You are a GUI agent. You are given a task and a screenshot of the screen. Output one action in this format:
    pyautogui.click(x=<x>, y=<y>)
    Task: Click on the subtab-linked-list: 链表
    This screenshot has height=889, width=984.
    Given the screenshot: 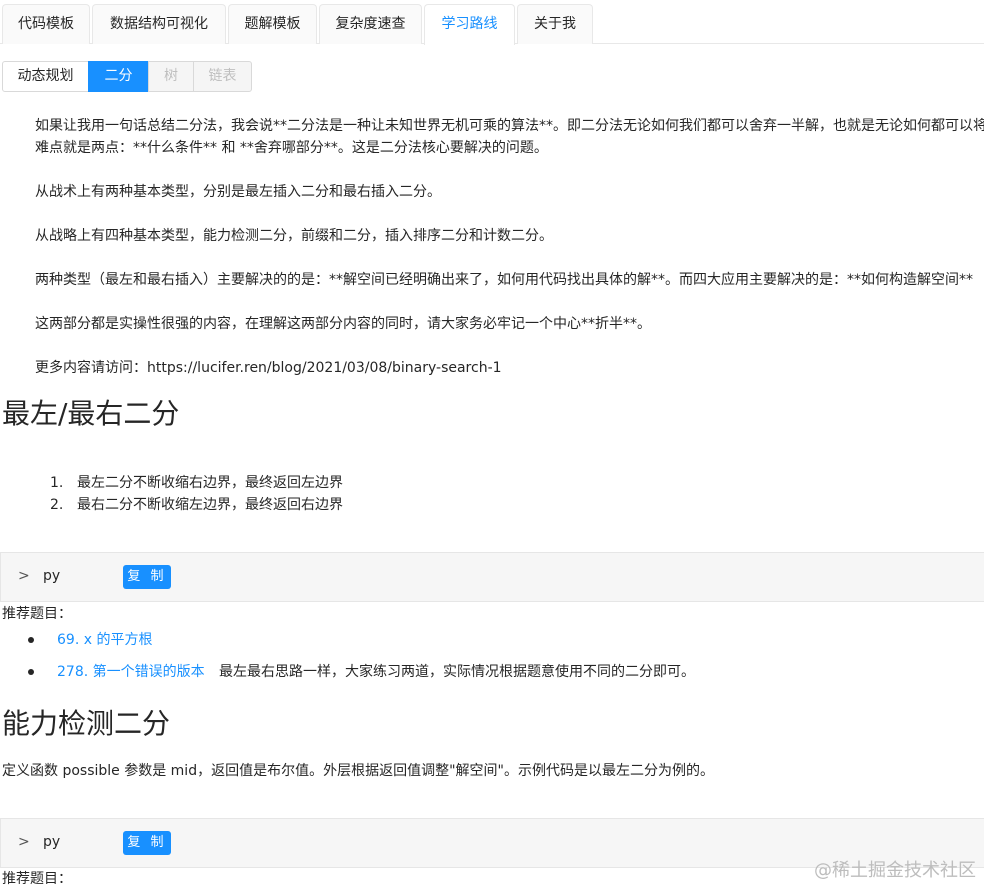 What is the action you would take?
    pyautogui.click(x=222, y=76)
    